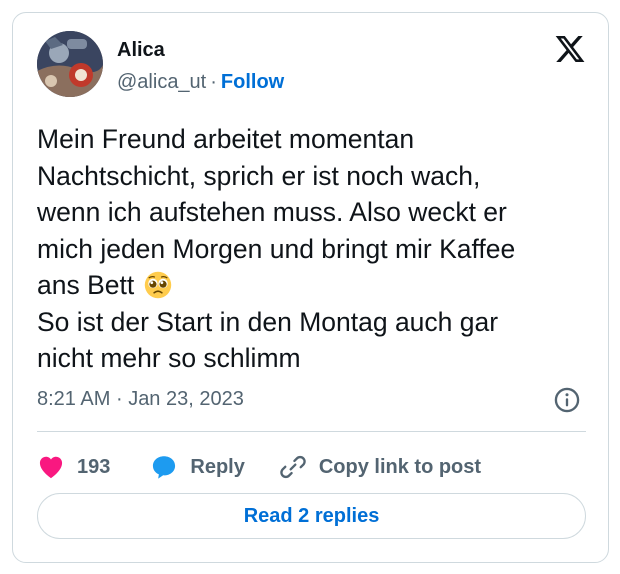  I want to click on divider, so click(311, 431).